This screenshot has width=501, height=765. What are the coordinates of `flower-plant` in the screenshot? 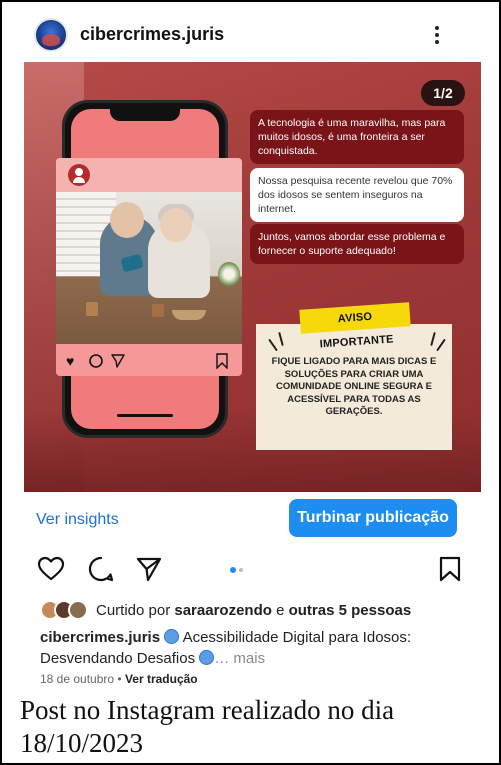 It's located at (229, 274).